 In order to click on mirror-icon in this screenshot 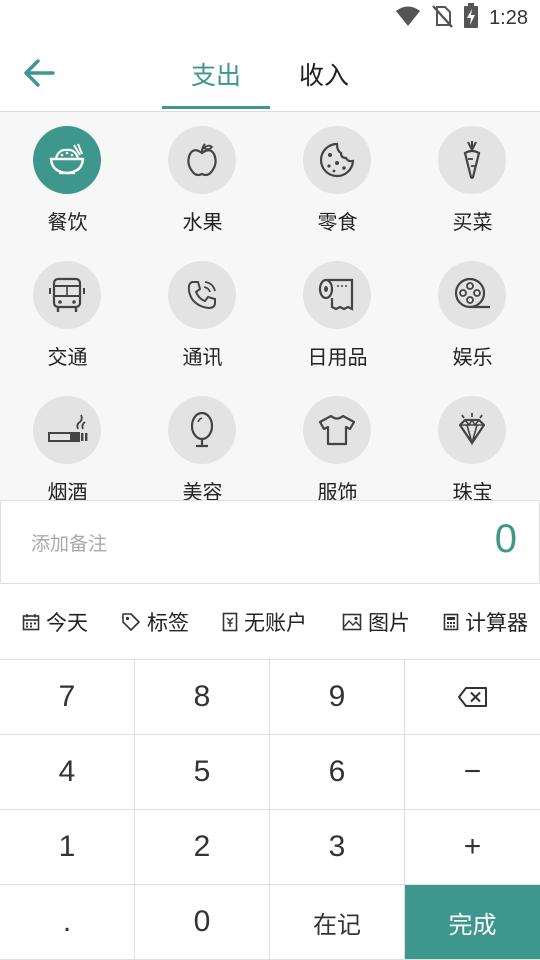, I will do `click(202, 430)`.